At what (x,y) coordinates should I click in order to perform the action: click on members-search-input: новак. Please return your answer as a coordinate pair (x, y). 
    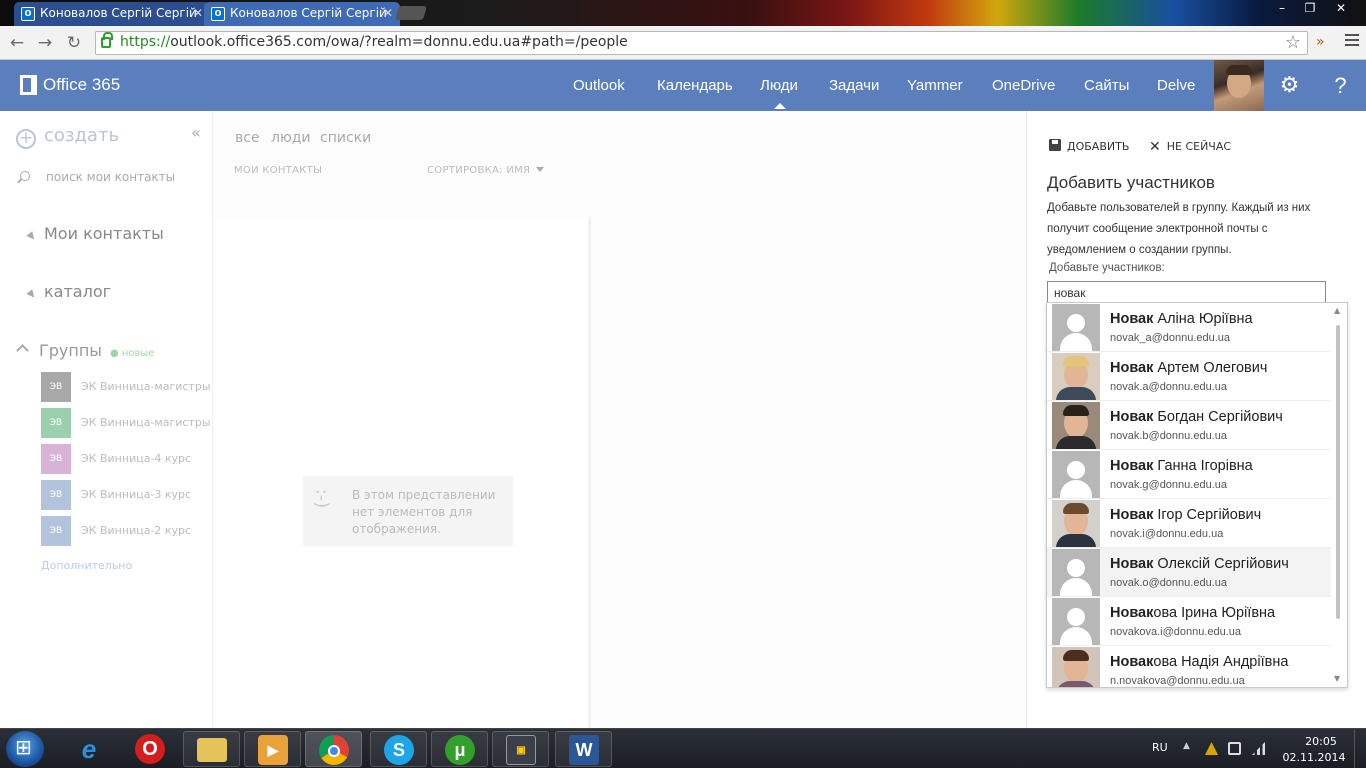
    Looking at the image, I should click on (1186, 292).